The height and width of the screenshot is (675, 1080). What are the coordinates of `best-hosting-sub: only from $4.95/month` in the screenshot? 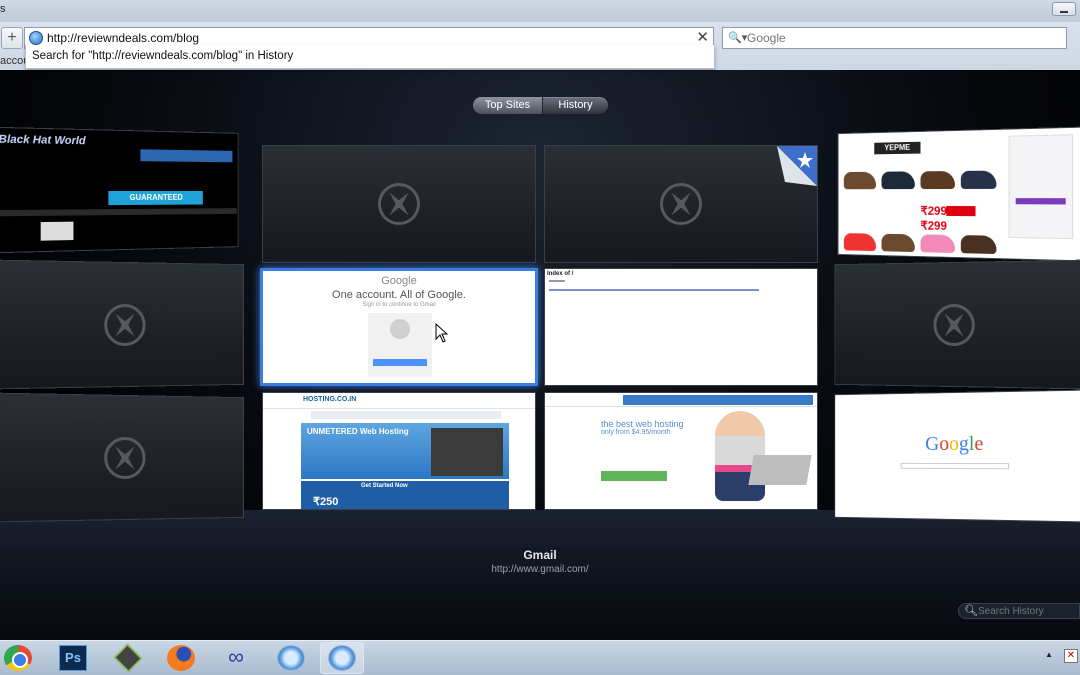 It's located at (636, 432).